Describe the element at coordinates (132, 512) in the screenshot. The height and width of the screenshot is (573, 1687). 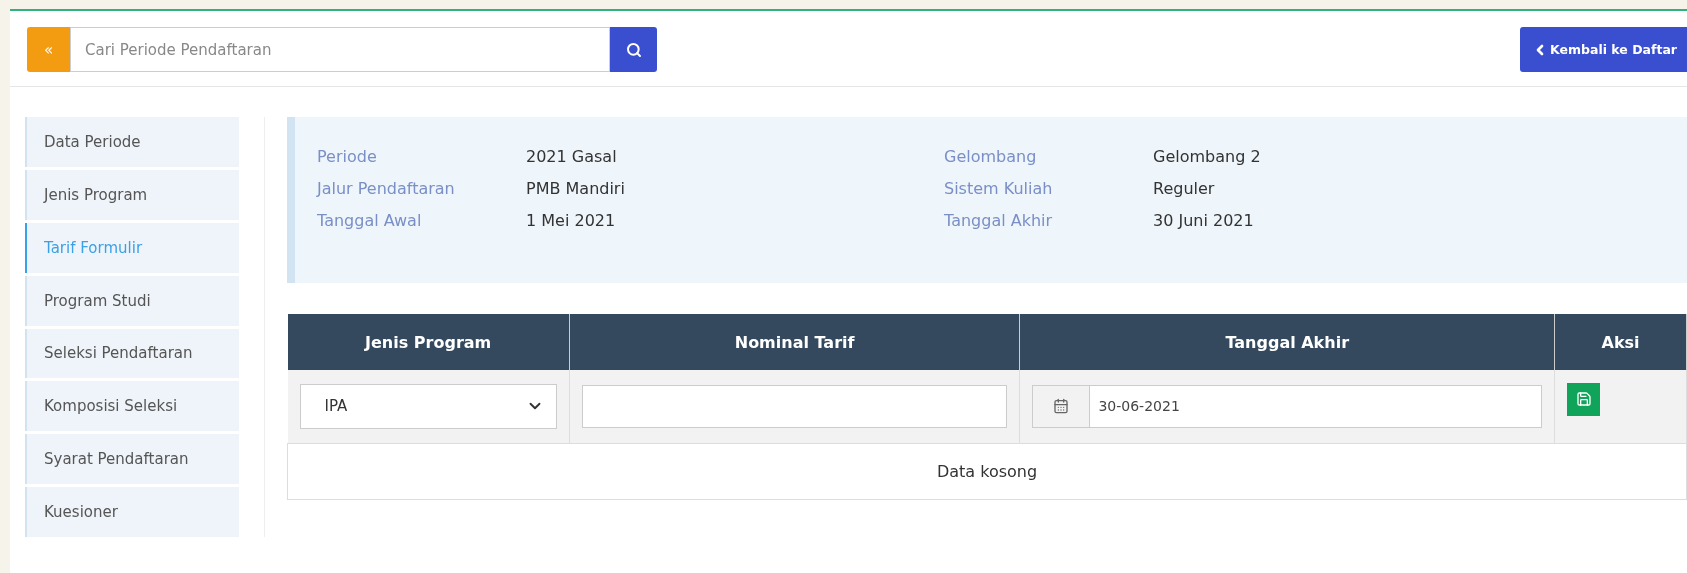
I see `sidebar-item: Kuesioner` at that location.